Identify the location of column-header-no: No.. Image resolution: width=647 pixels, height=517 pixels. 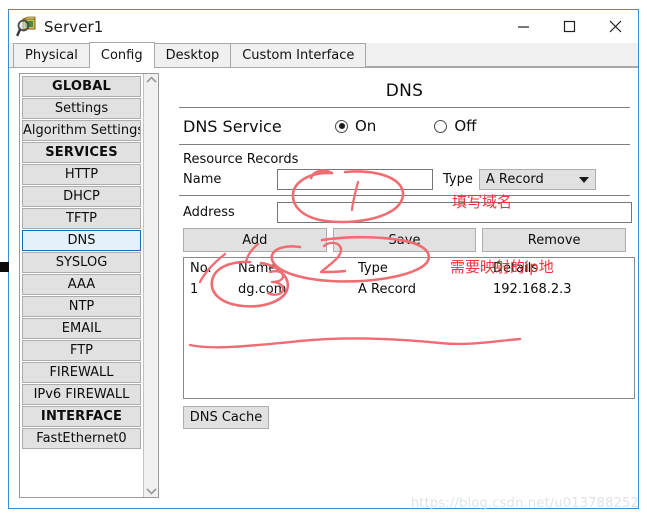
(201, 268).